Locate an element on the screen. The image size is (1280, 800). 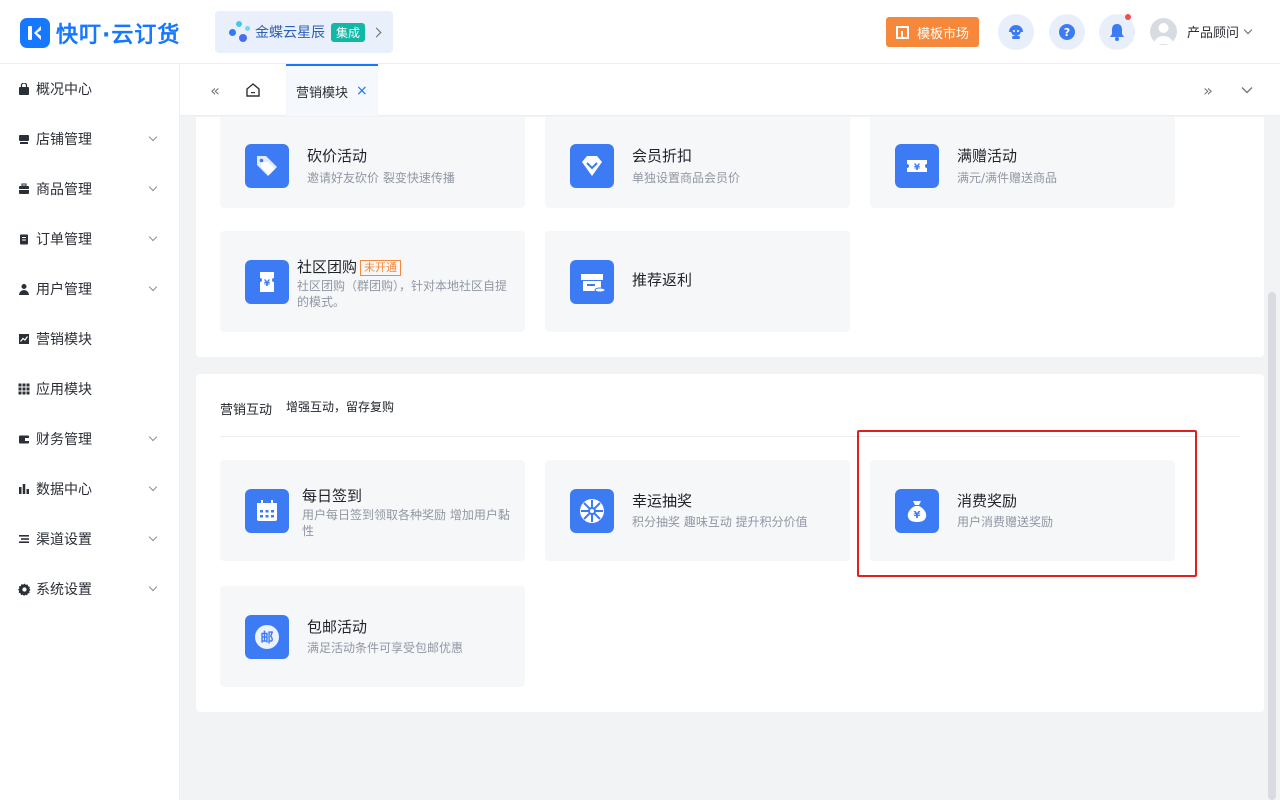
sidebar-item-label: 财务管理 is located at coordinates (64, 440).